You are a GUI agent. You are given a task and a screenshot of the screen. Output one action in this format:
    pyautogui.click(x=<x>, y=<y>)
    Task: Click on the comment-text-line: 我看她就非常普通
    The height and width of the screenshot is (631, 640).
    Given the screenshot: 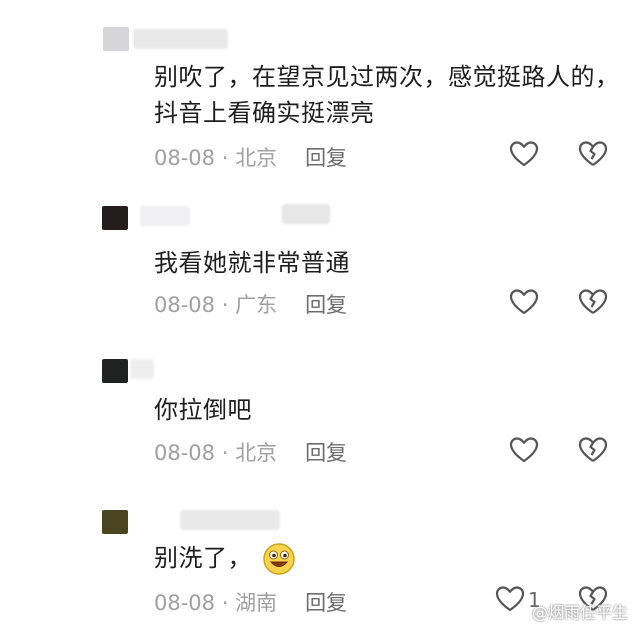 What is the action you would take?
    pyautogui.click(x=252, y=263)
    